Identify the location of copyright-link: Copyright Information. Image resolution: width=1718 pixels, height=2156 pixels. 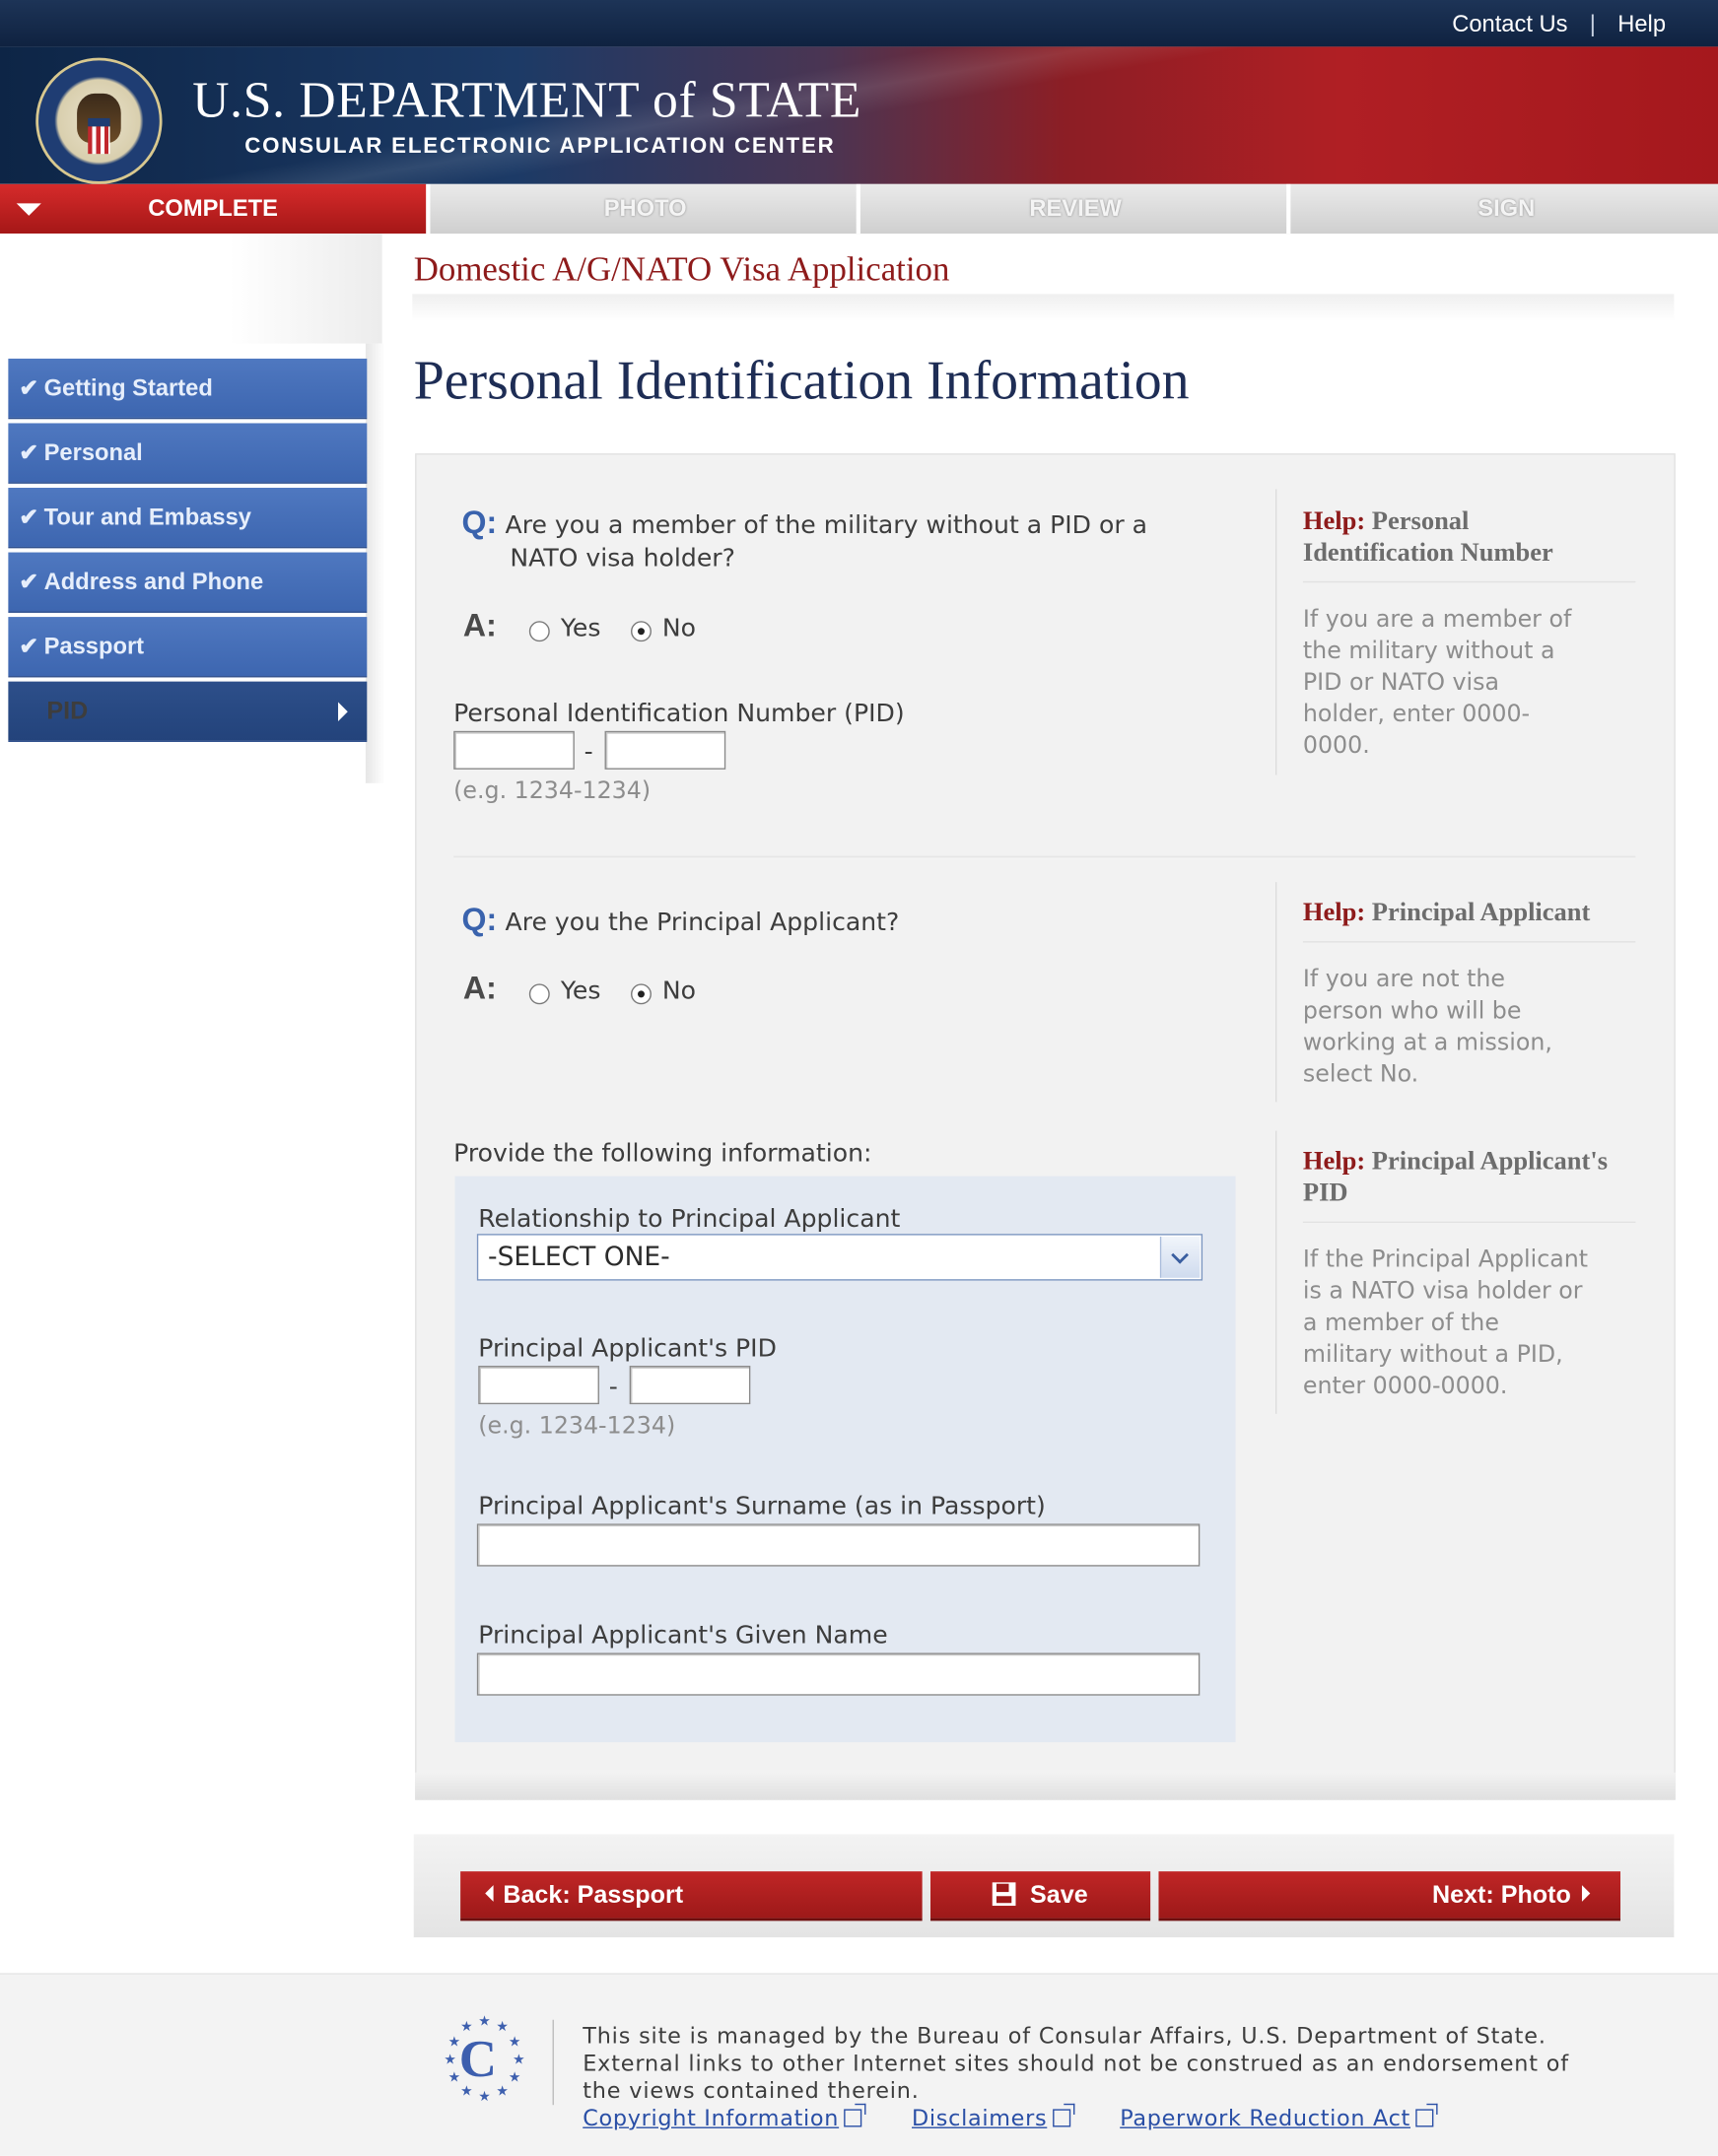
(725, 2117).